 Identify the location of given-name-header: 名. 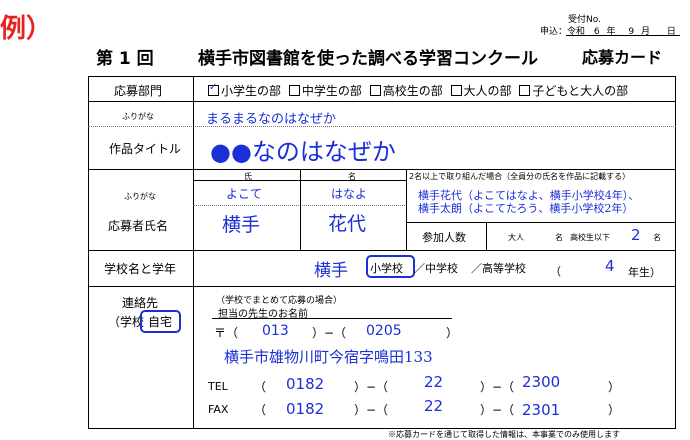
(352, 176).